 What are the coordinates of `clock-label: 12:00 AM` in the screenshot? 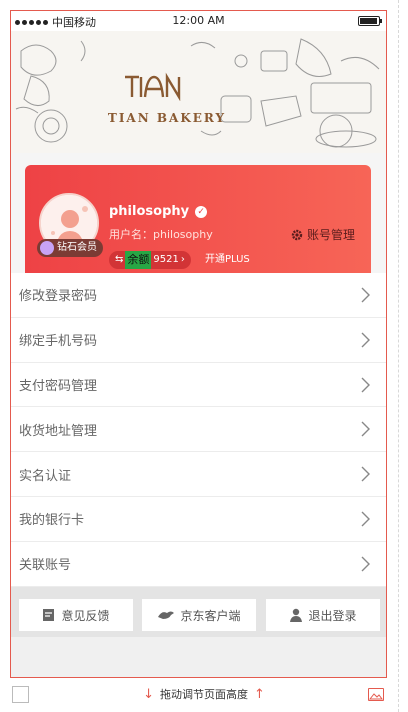 It's located at (198, 20).